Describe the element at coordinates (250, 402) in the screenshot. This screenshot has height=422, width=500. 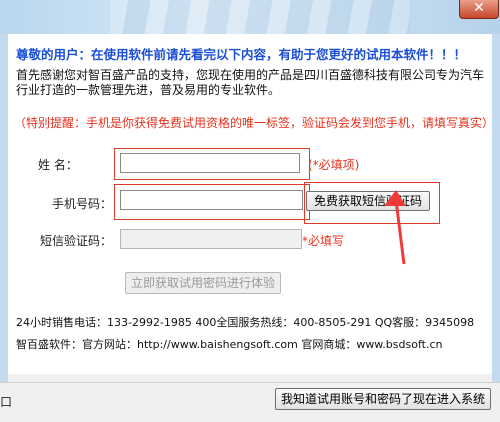
I see `status-bar: 口 我知道试用账号和密码了现在进入系统` at that location.